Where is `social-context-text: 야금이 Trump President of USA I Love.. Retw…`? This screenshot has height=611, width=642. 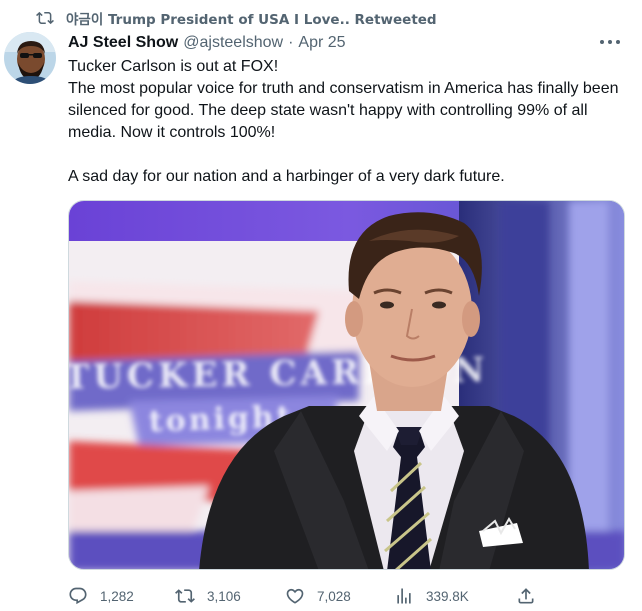
social-context-text: 야금이 Trump President of USA I Love.. Retw… is located at coordinates (251, 18).